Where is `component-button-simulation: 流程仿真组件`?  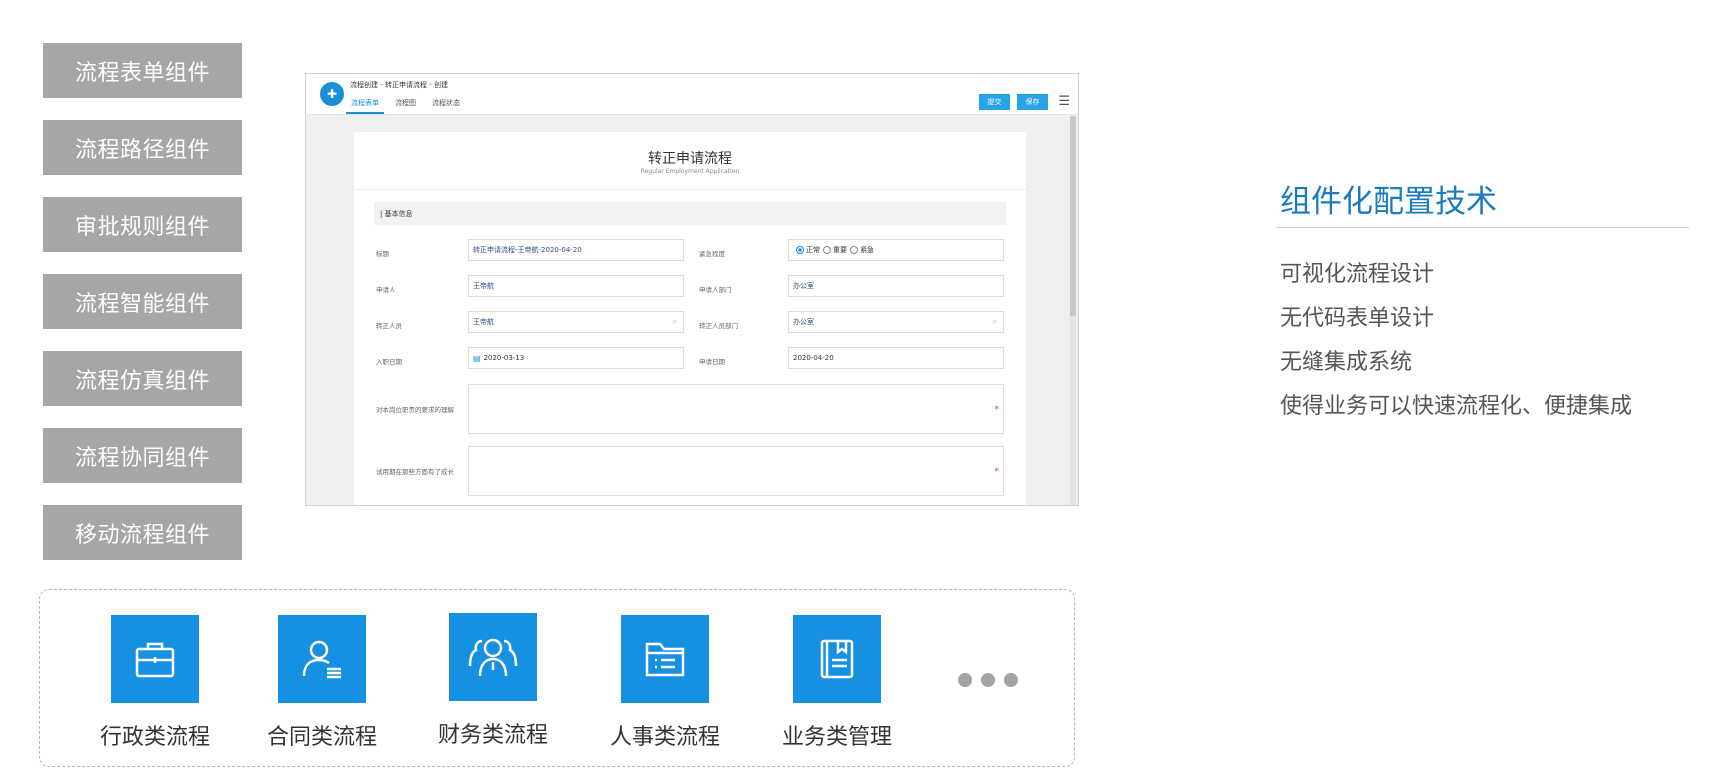 component-button-simulation: 流程仿真组件 is located at coordinates (142, 378).